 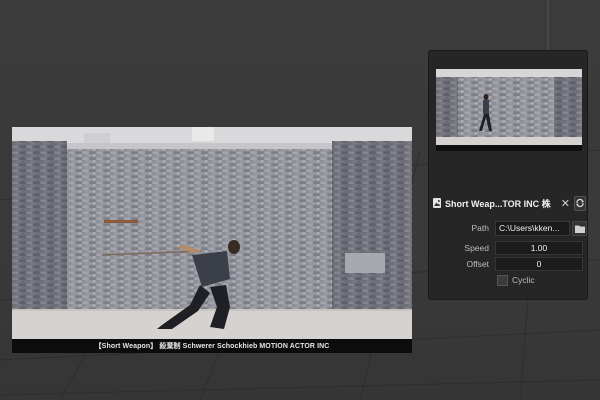 I want to click on close-icon: ✕, so click(x=565, y=203).